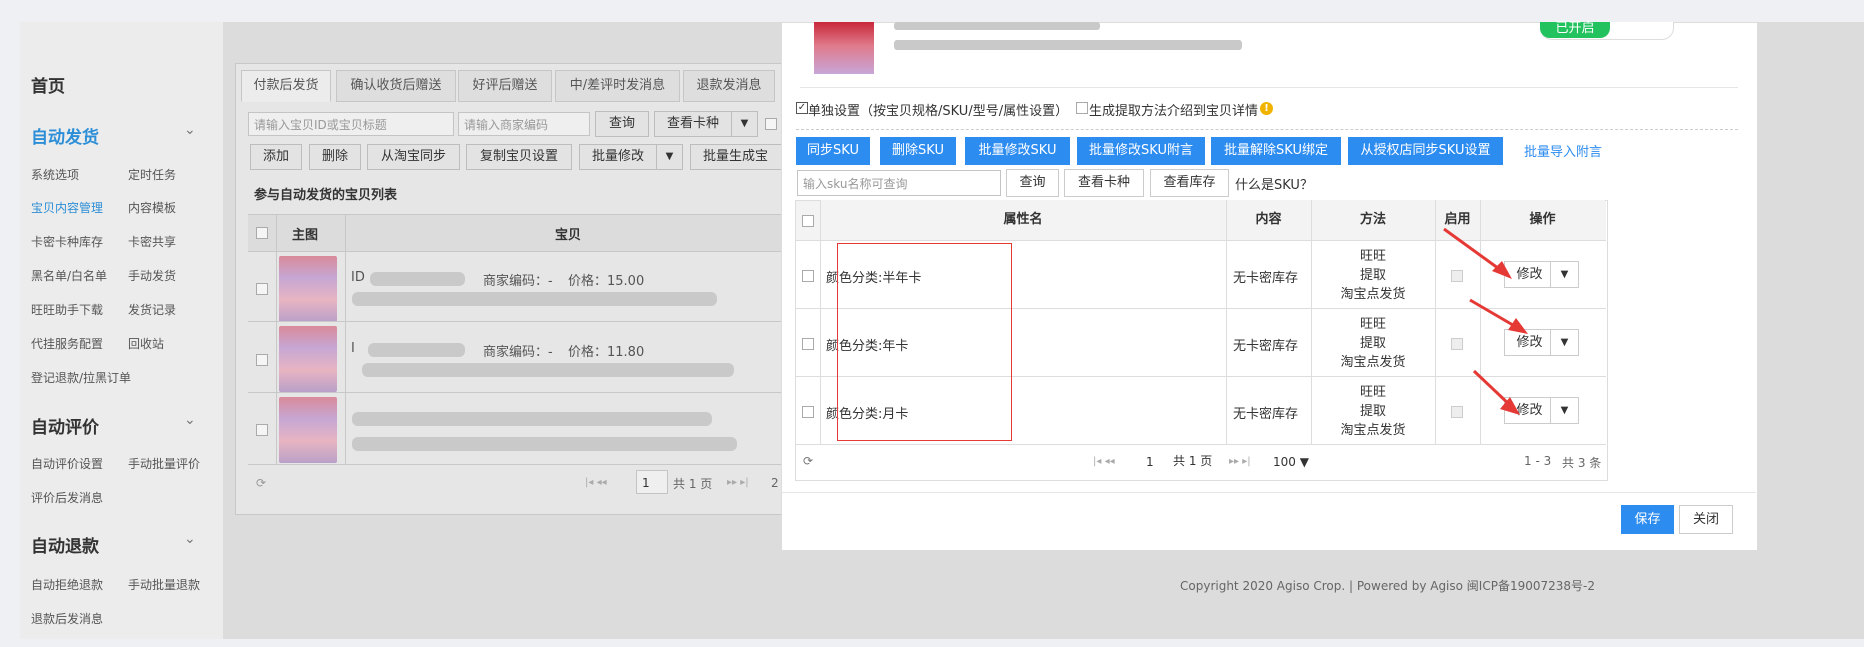 The image size is (1864, 647). Describe the element at coordinates (1647, 519) in the screenshot. I see `save-button: 保存` at that location.